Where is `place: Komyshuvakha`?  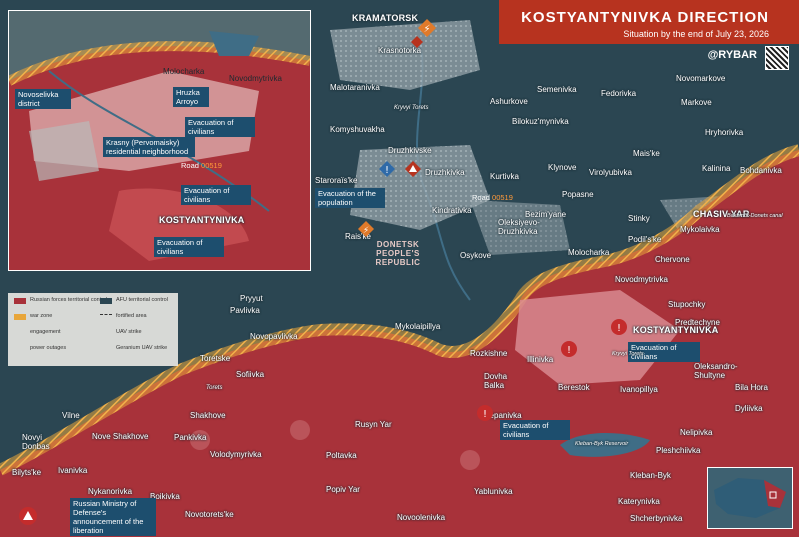 place: Komyshuvakha is located at coordinates (357, 129).